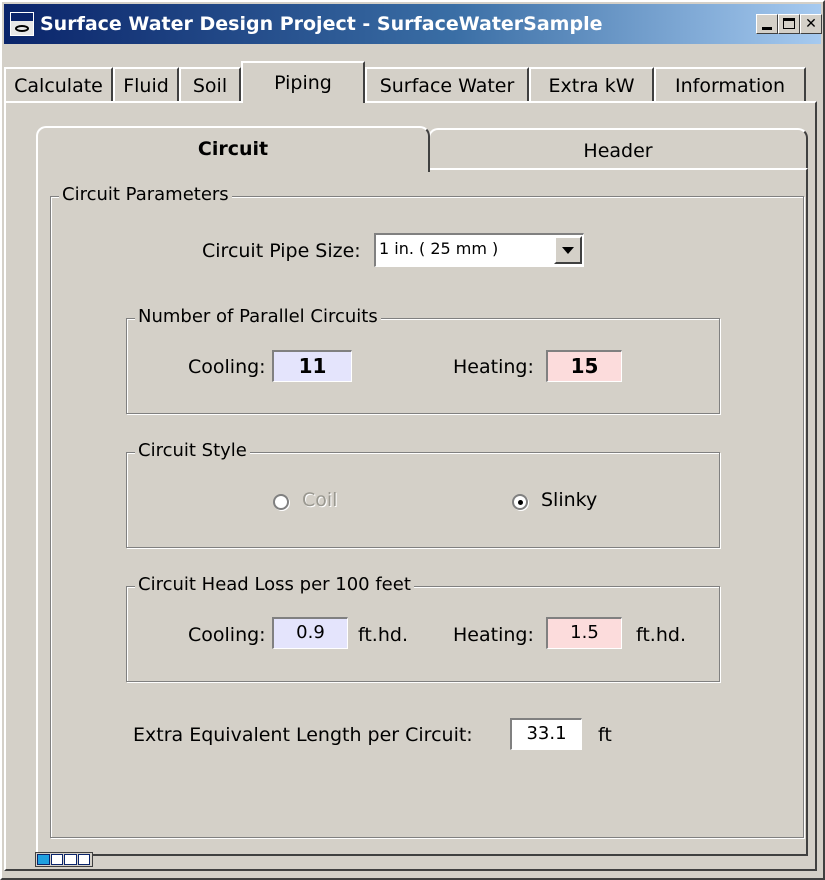  Describe the element at coordinates (303, 82) in the screenshot. I see `tab-piping: Piping` at that location.